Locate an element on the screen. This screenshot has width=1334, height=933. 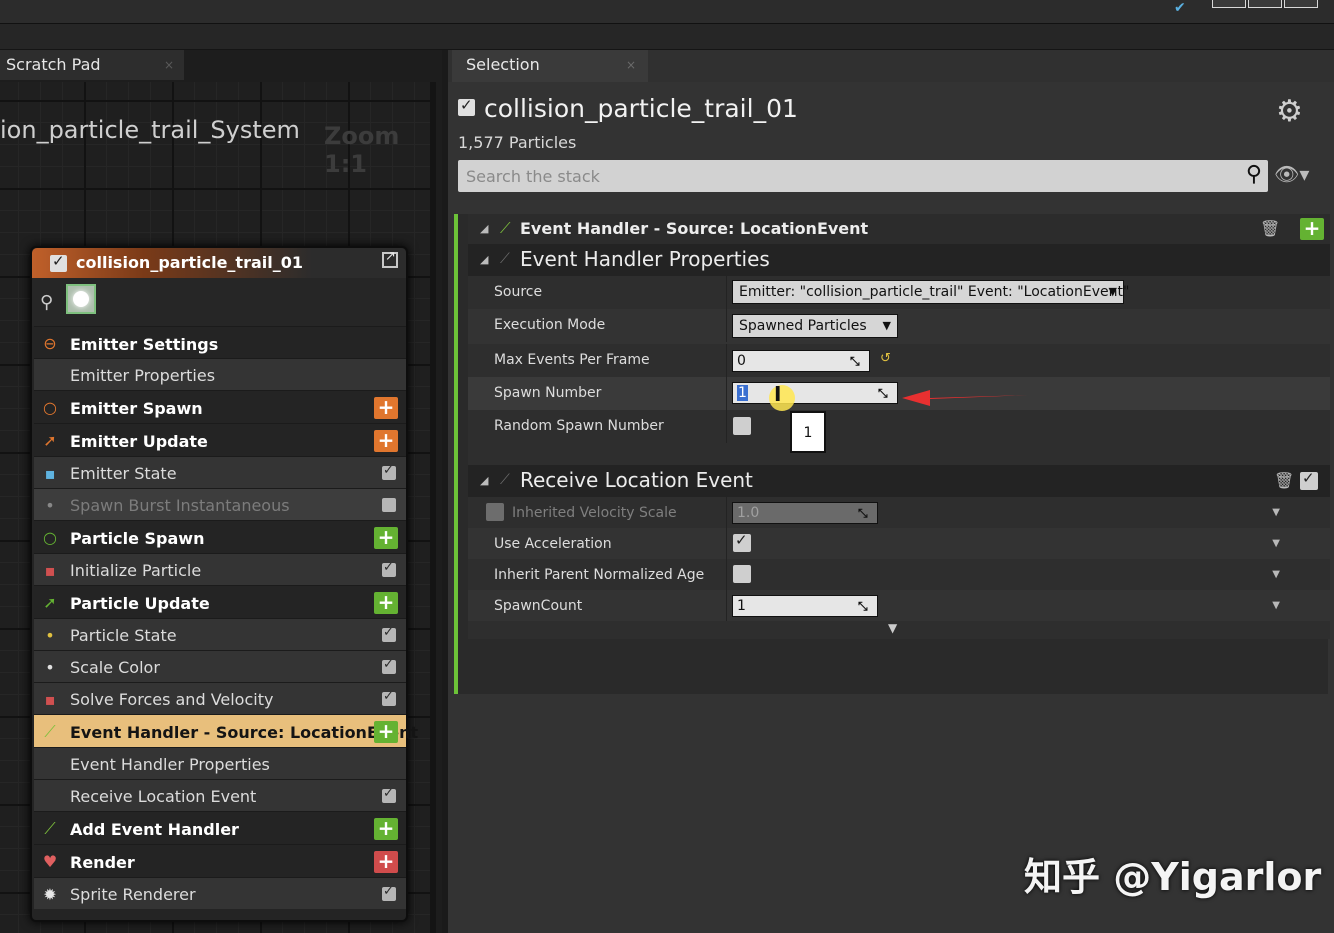
stack-item: • Particle State is located at coordinates (220, 634).